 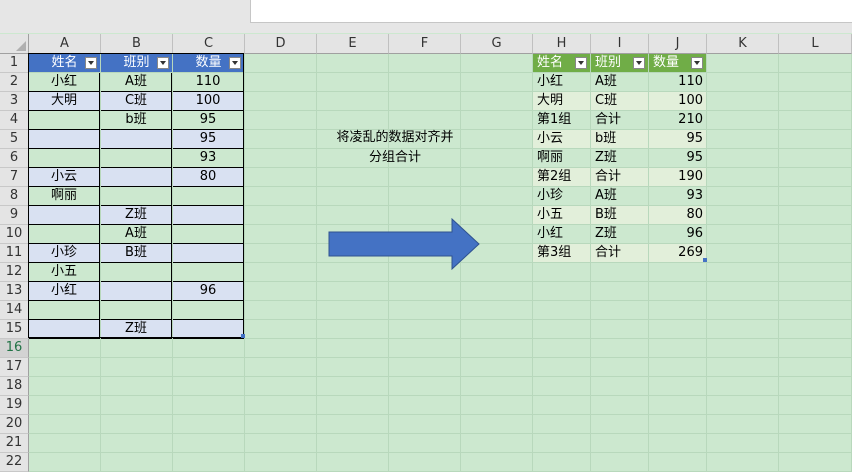 I want to click on left_table-cell: 80, so click(x=208, y=177).